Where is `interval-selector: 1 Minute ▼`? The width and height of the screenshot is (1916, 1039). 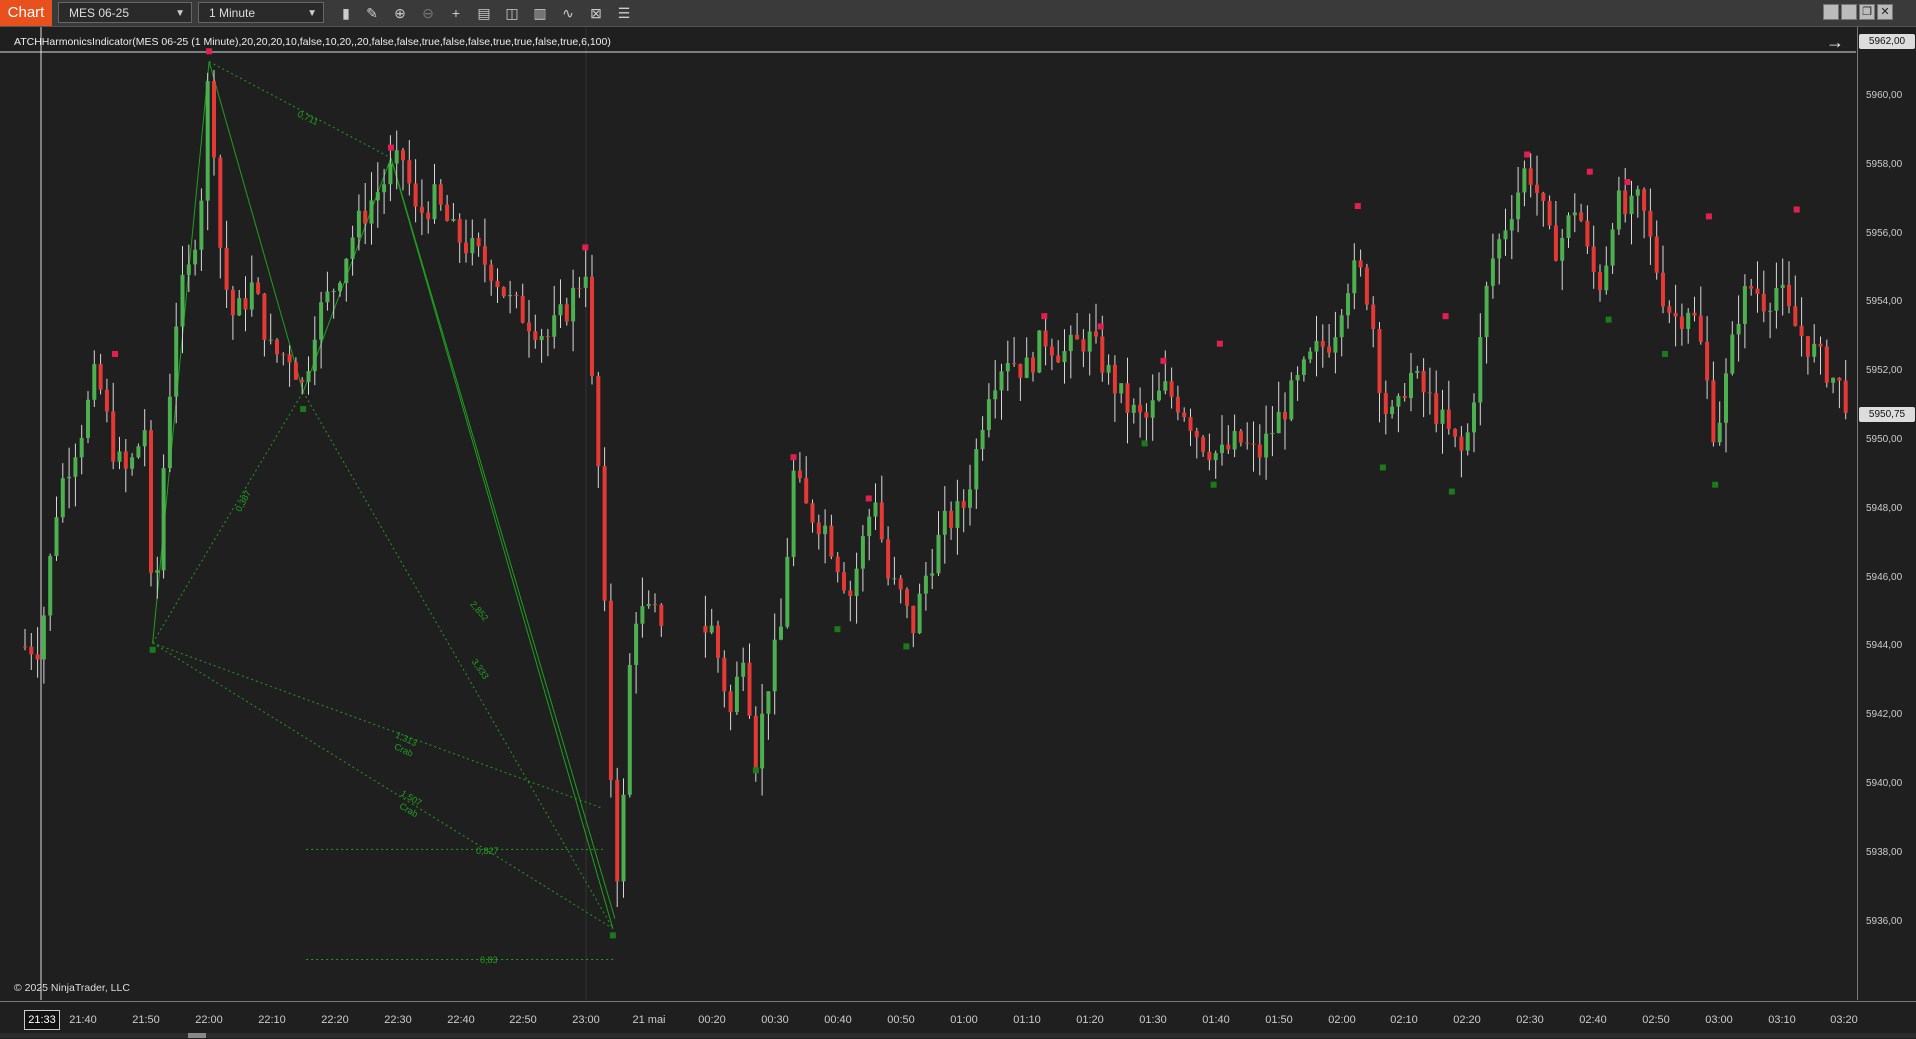
interval-selector: 1 Minute ▼ is located at coordinates (261, 12).